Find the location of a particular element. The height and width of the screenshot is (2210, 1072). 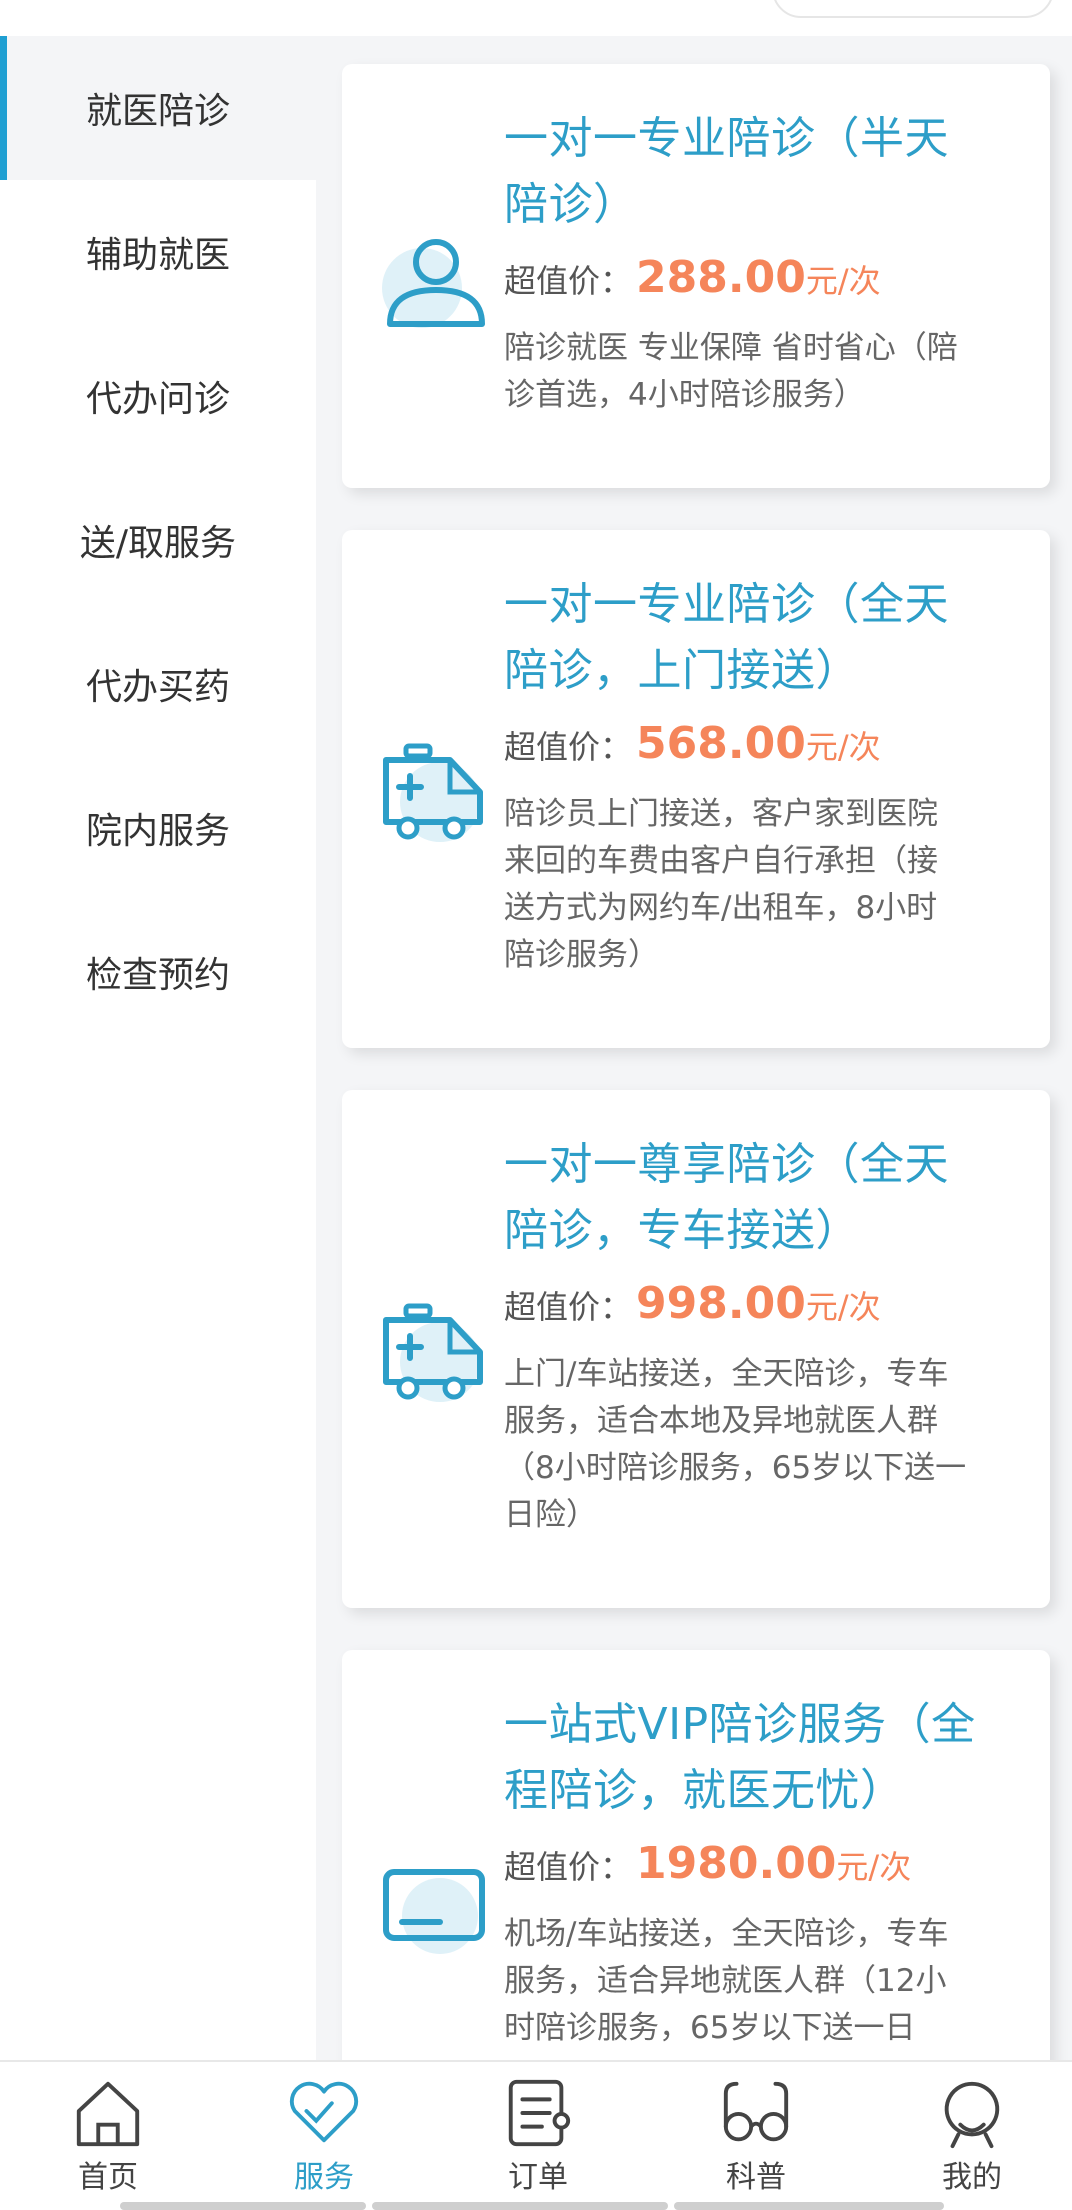

sidebar-item-proxy-consult: 代办问诊 is located at coordinates (158, 396).